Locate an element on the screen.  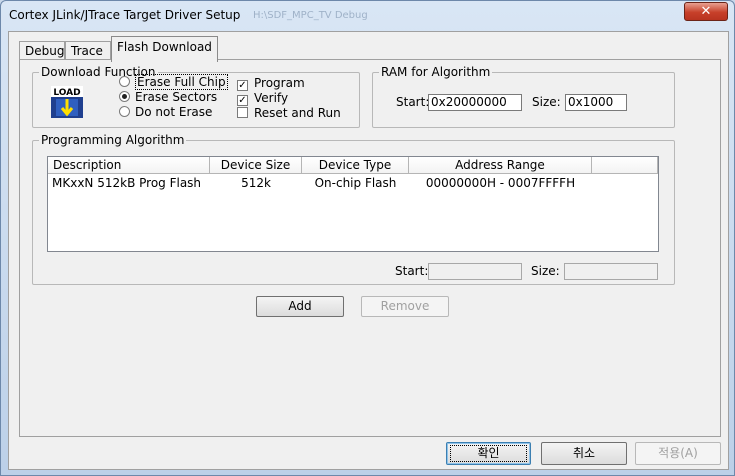
tab-debug-label: Debug is located at coordinates (45, 51).